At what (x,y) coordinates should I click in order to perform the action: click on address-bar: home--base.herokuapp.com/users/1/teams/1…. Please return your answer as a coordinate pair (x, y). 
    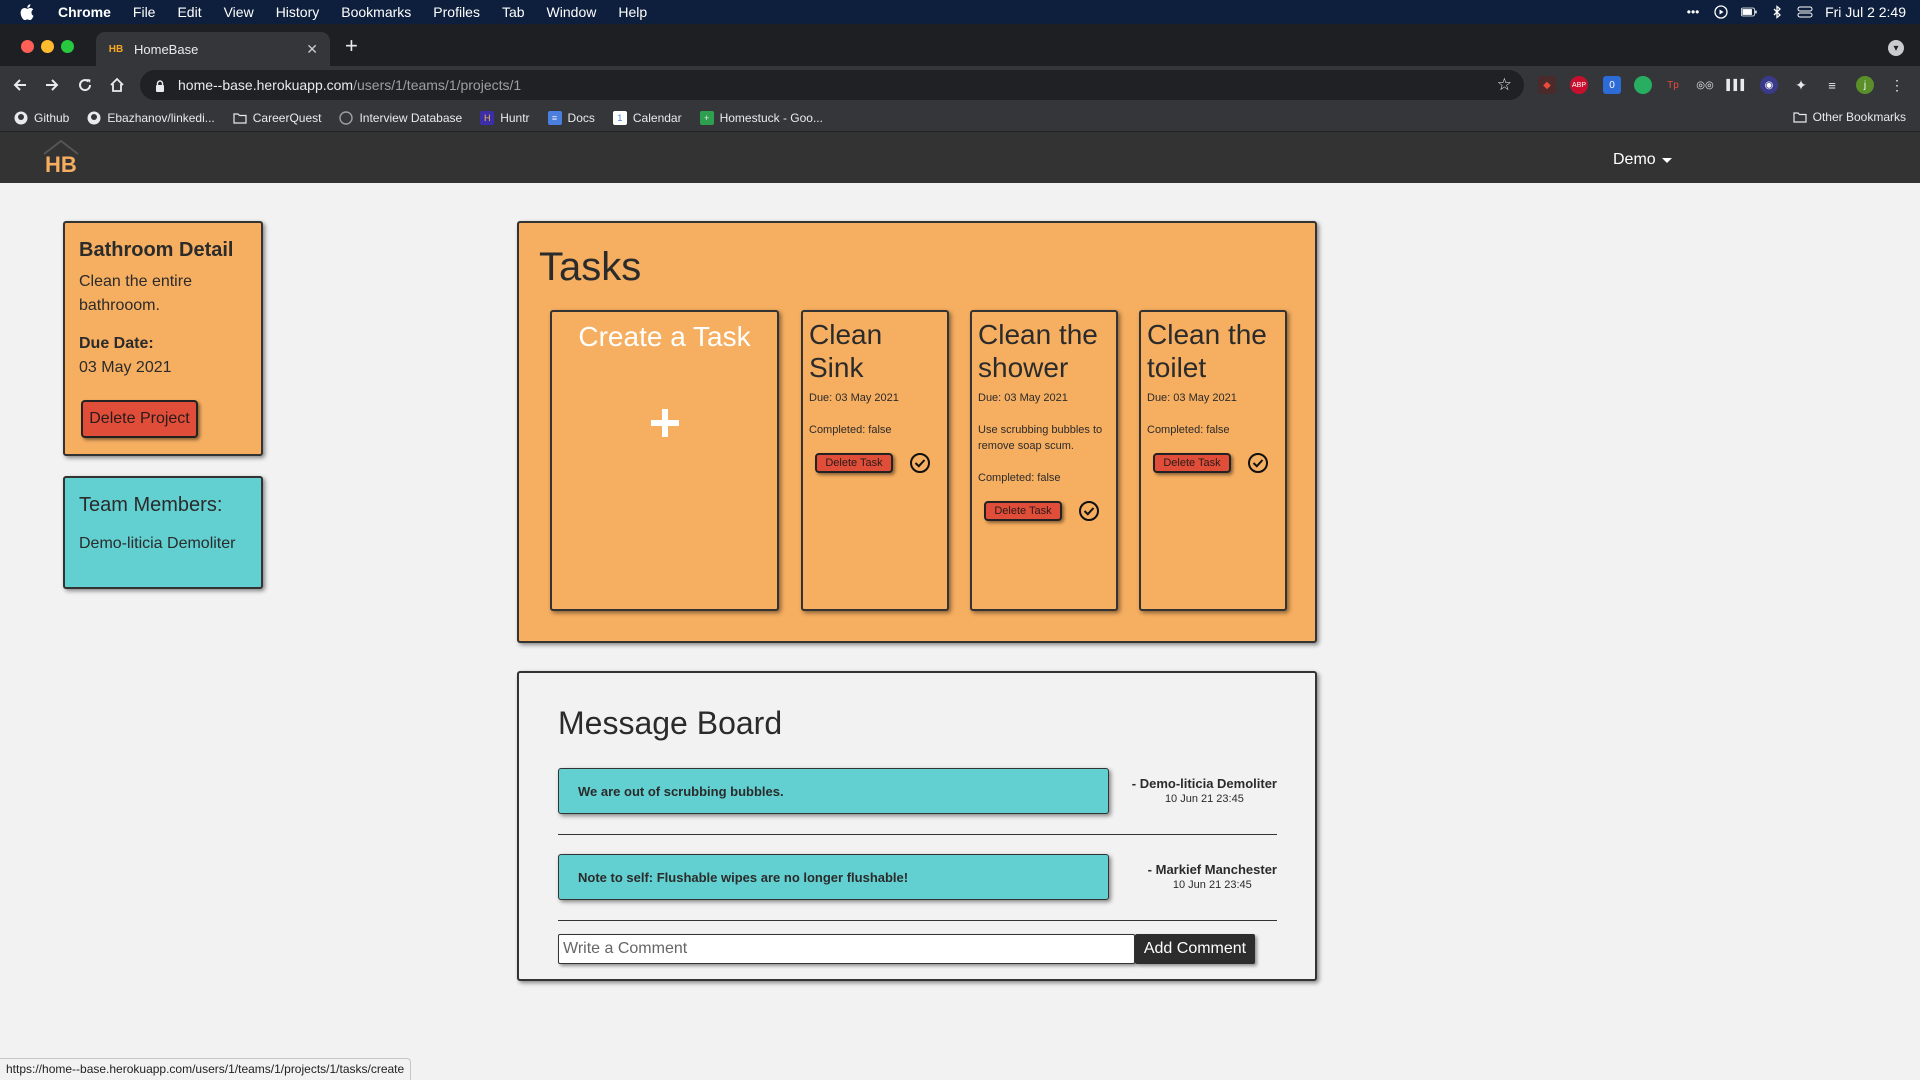
    Looking at the image, I should click on (832, 85).